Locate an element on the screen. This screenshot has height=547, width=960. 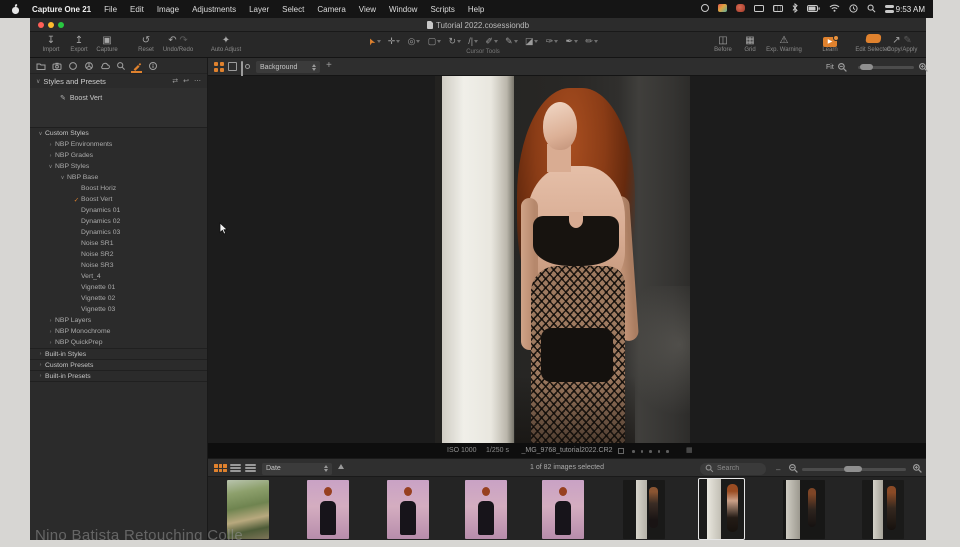
tree-item-boost-vert: ✓ Boost Vert is located at coordinates (118, 199).